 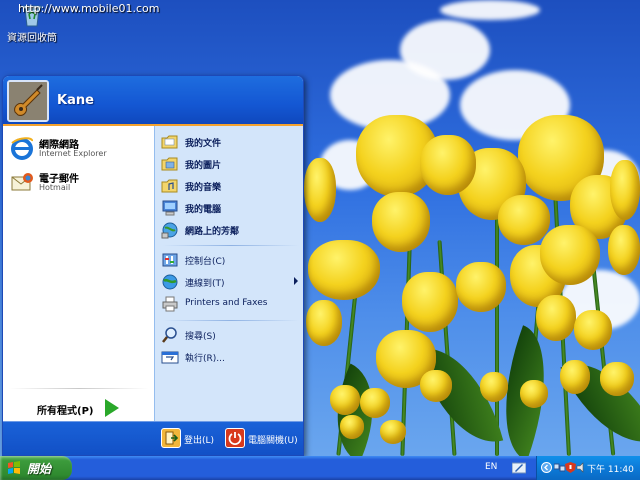 I want to click on volume-icon, so click(x=581, y=467).